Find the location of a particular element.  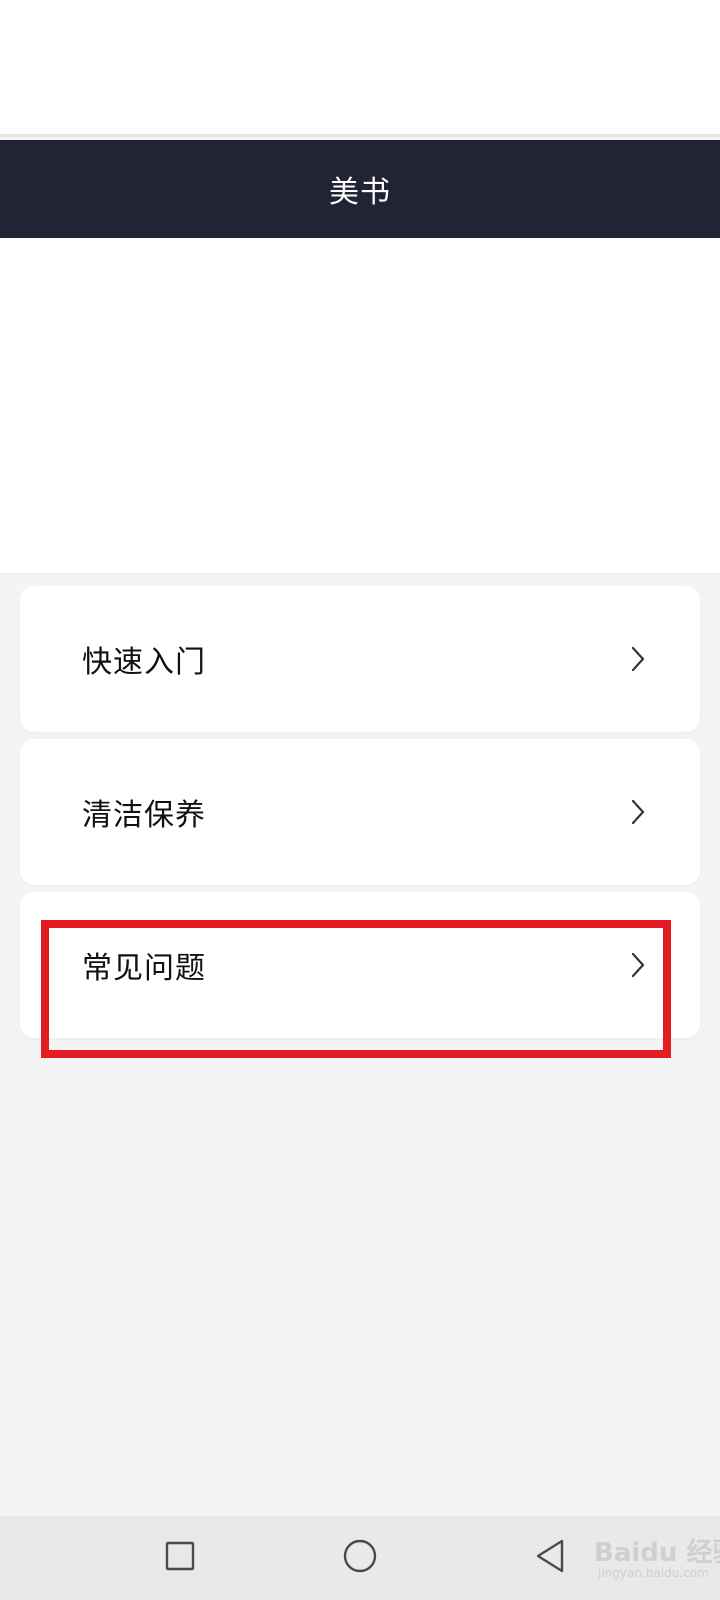

recent-apps-icon is located at coordinates (180, 1558).